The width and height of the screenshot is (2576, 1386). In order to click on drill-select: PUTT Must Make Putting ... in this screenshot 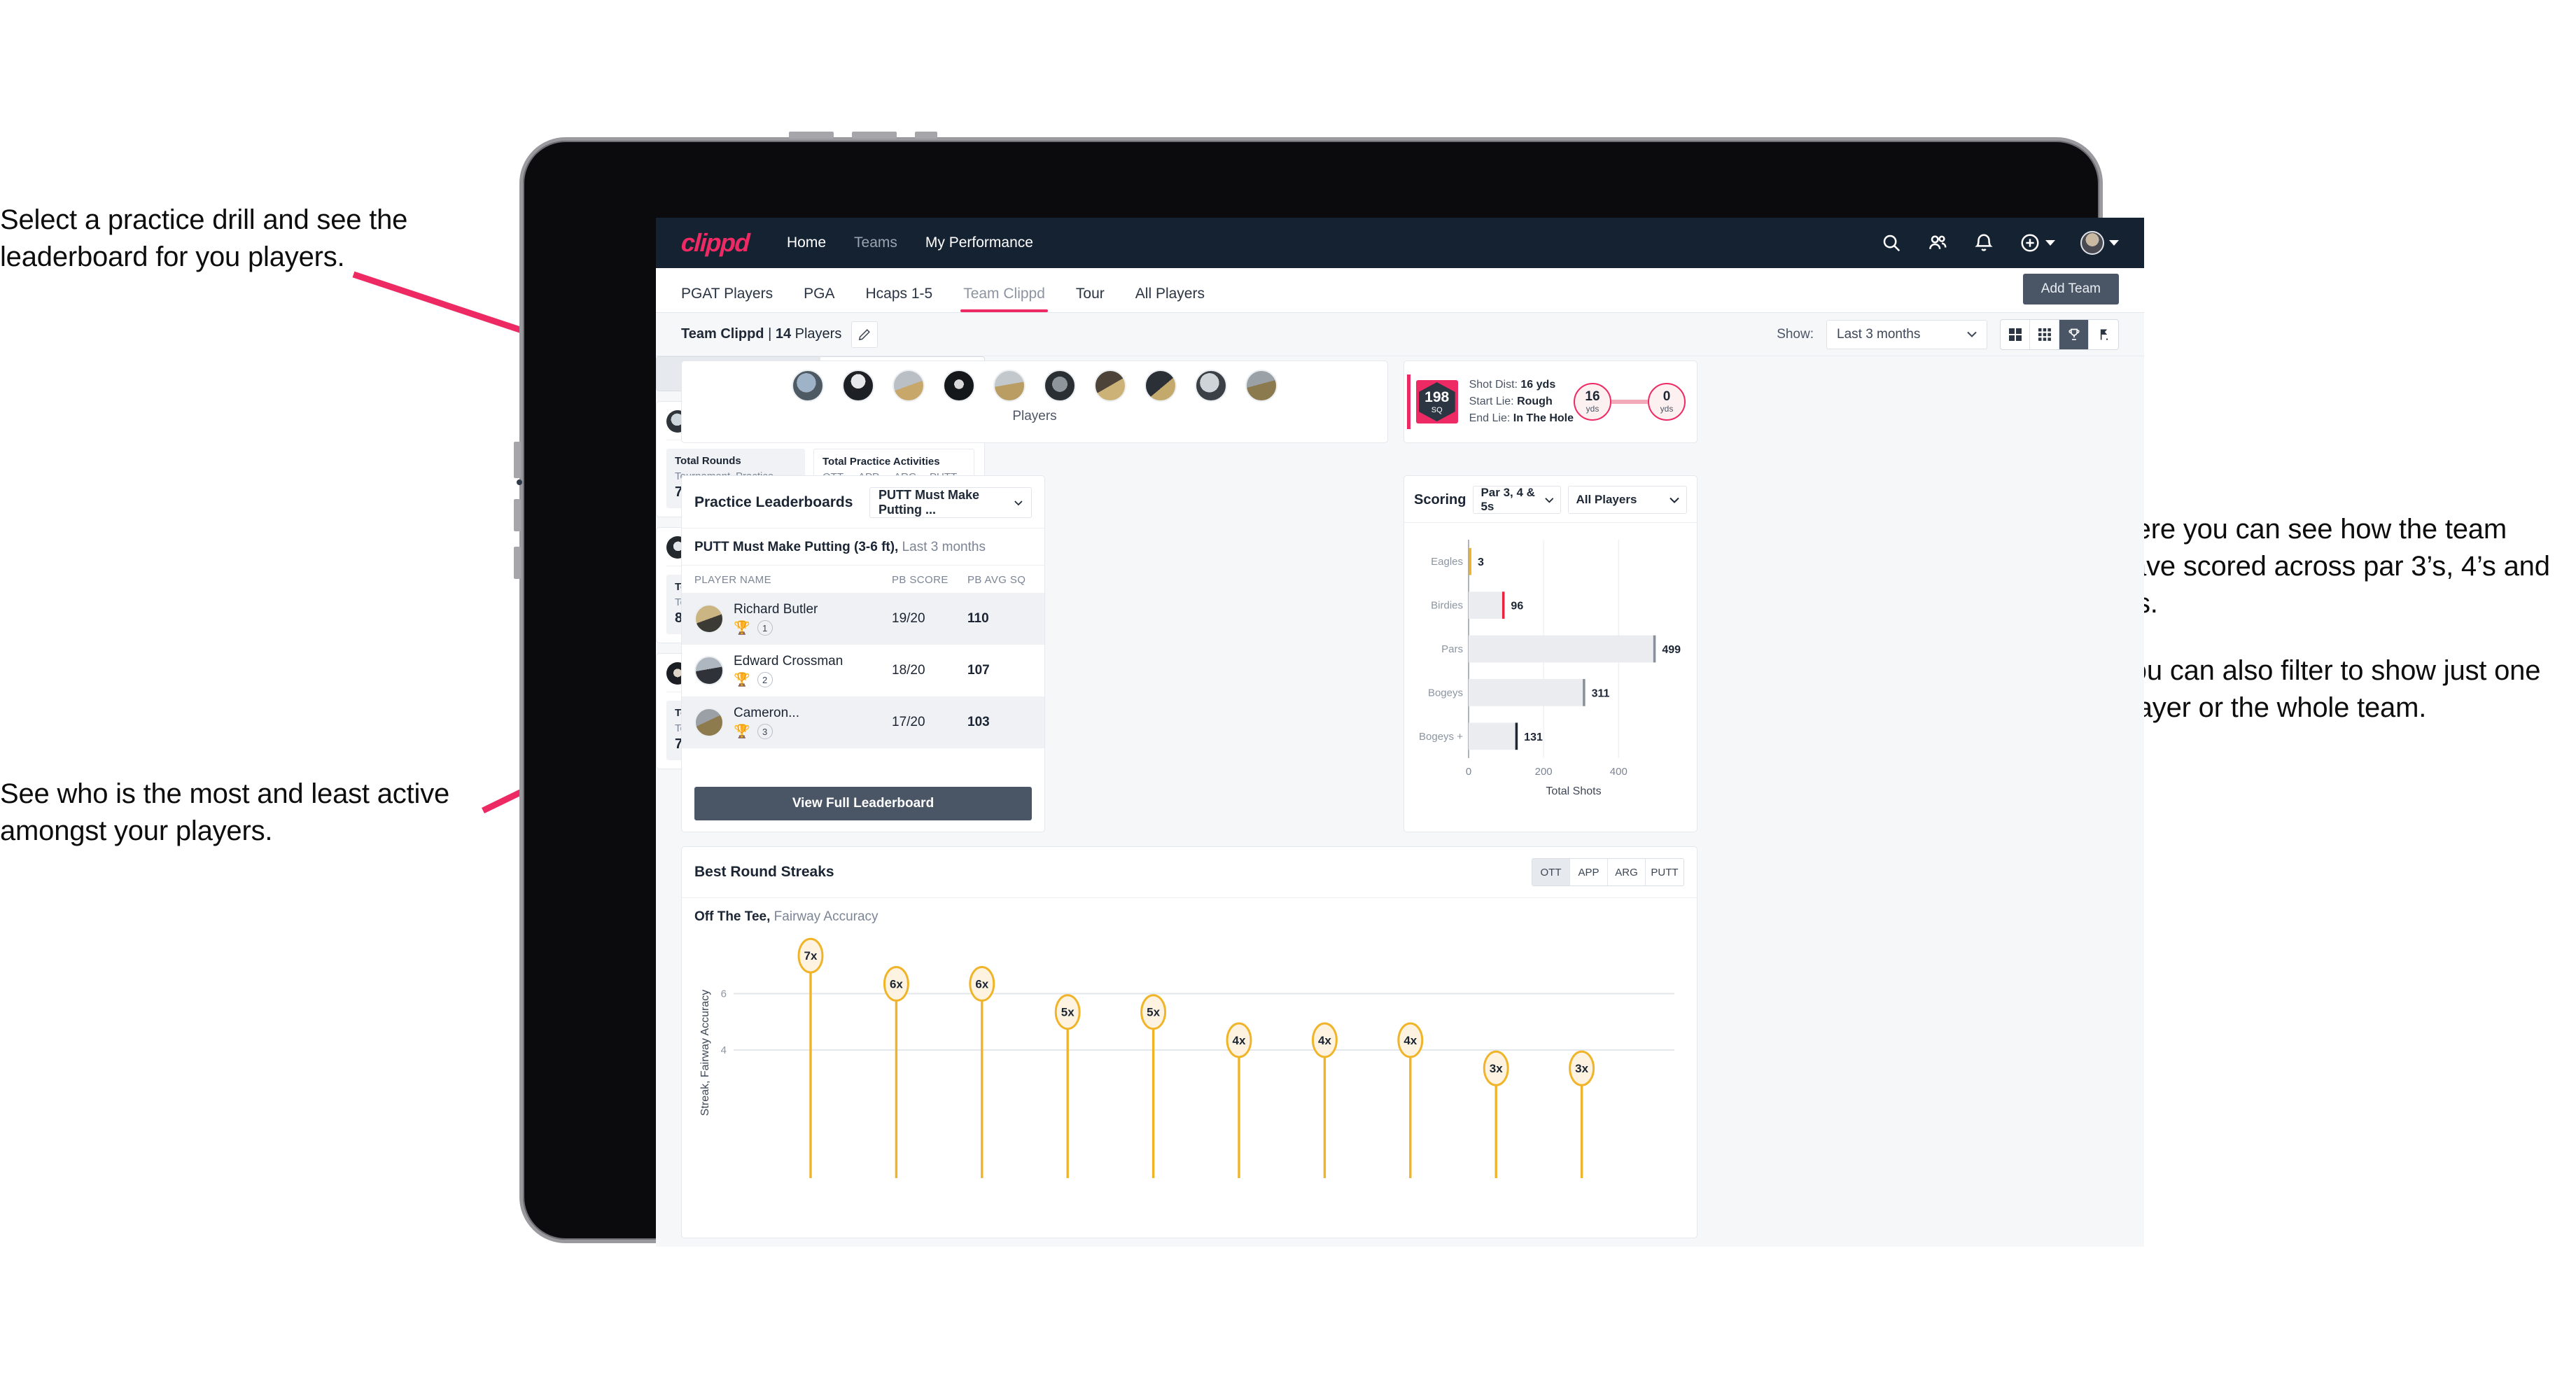, I will do `click(950, 502)`.